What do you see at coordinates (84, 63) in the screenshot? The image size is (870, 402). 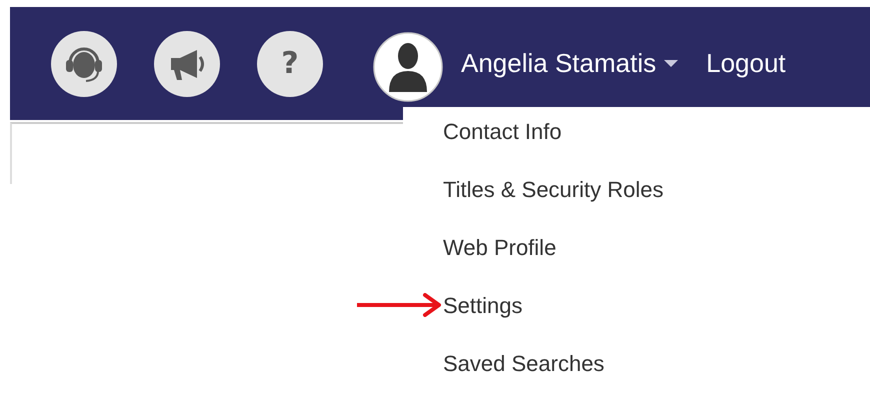 I see `headset-icon` at bounding box center [84, 63].